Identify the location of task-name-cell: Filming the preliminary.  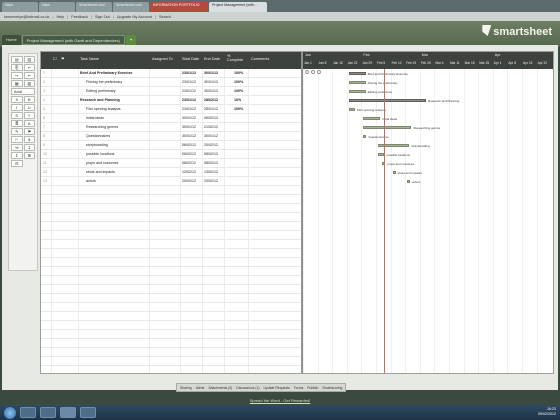
(104, 82).